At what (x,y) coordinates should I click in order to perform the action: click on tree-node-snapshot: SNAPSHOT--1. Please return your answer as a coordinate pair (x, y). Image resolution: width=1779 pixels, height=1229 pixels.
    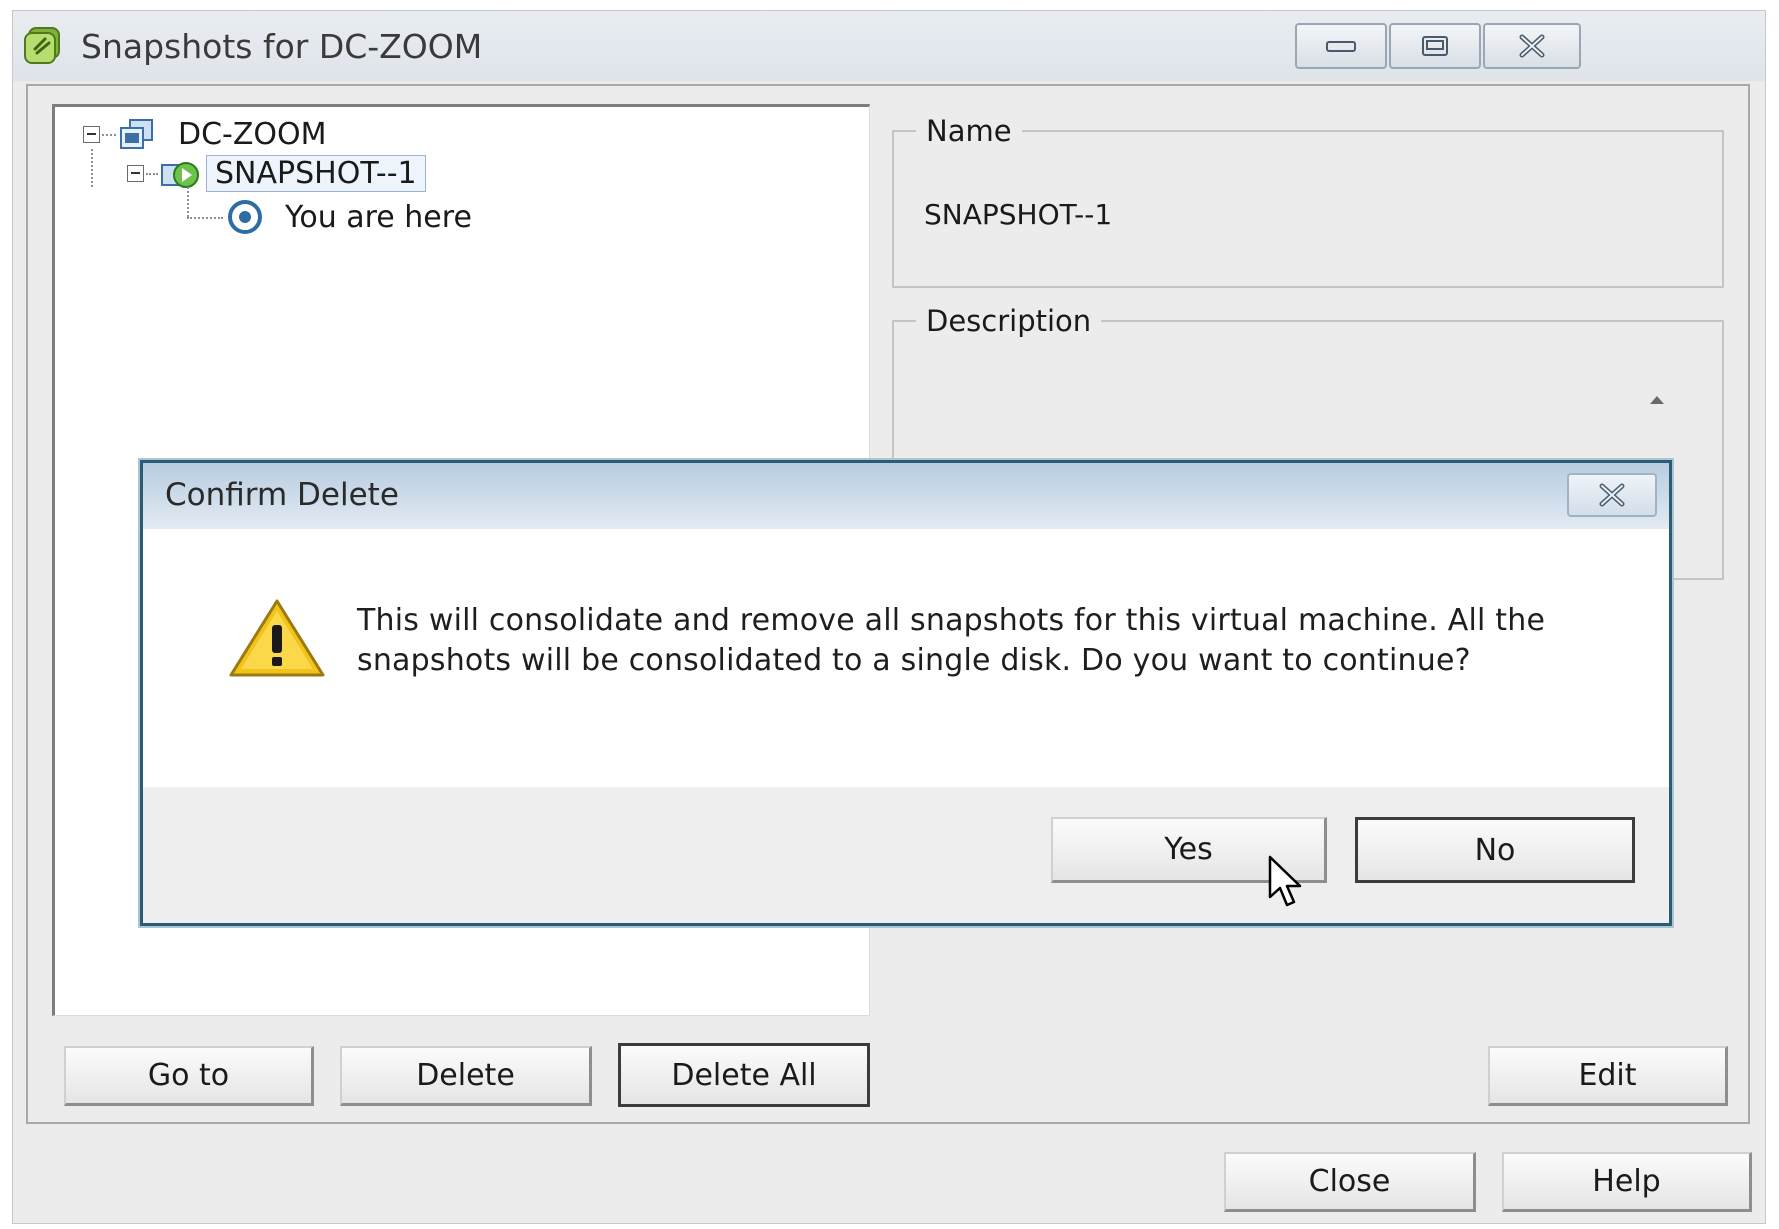
    Looking at the image, I should click on (276, 173).